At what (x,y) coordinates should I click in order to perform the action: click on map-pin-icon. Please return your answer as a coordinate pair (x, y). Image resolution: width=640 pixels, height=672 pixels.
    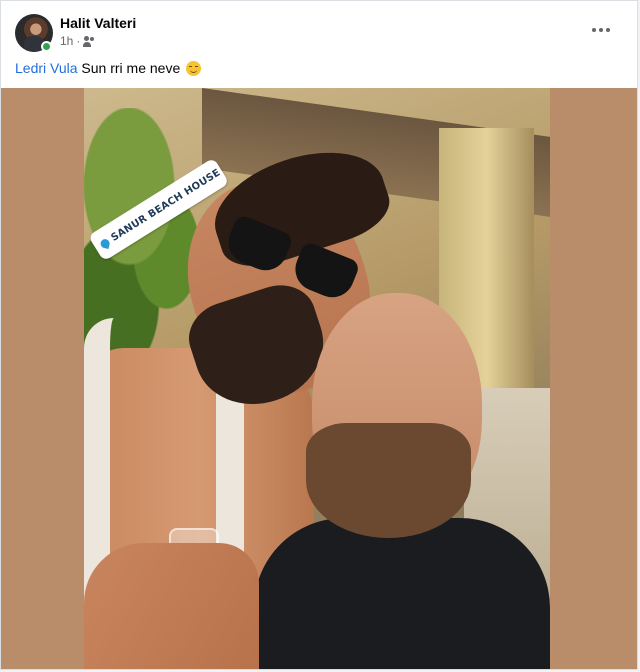
    Looking at the image, I should click on (105, 243).